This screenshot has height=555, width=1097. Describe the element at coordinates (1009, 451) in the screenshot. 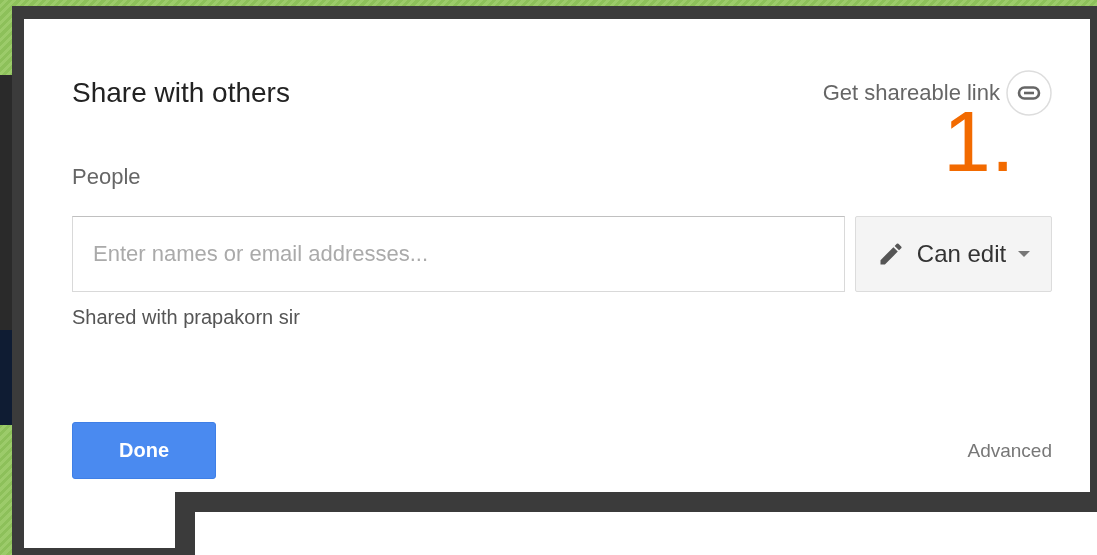

I see `advanced-link: Advanced` at that location.